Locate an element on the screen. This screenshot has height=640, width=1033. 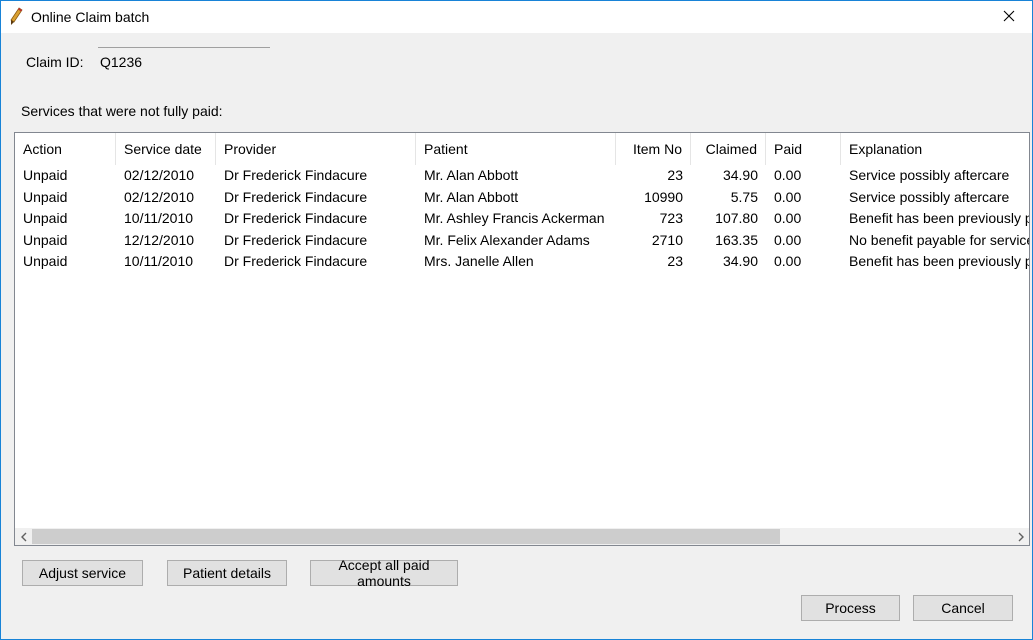
chevron-left-icon is located at coordinates (24, 537).